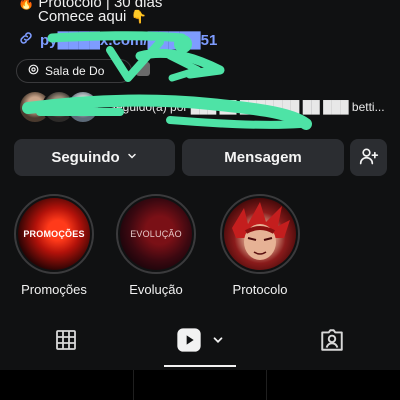 The height and width of the screenshot is (400, 400). What do you see at coordinates (260, 289) in the screenshot?
I see `highlight-label: Protocolo` at bounding box center [260, 289].